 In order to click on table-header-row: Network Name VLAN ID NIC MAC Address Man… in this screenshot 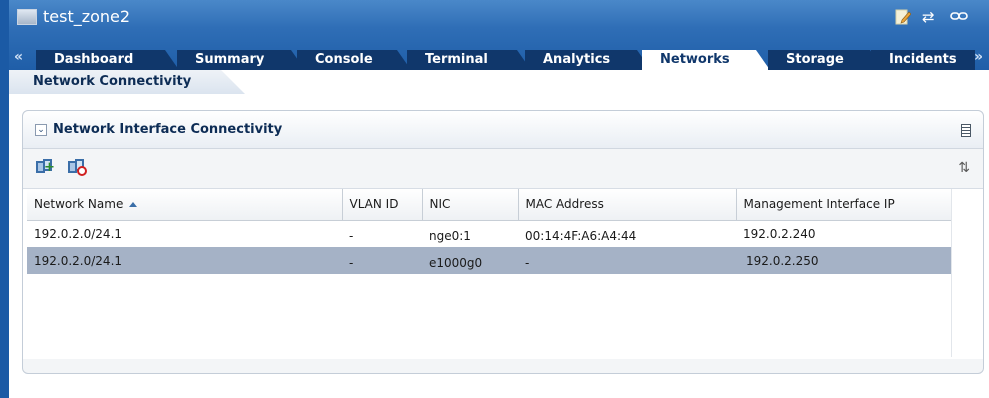, I will do `click(490, 205)`.